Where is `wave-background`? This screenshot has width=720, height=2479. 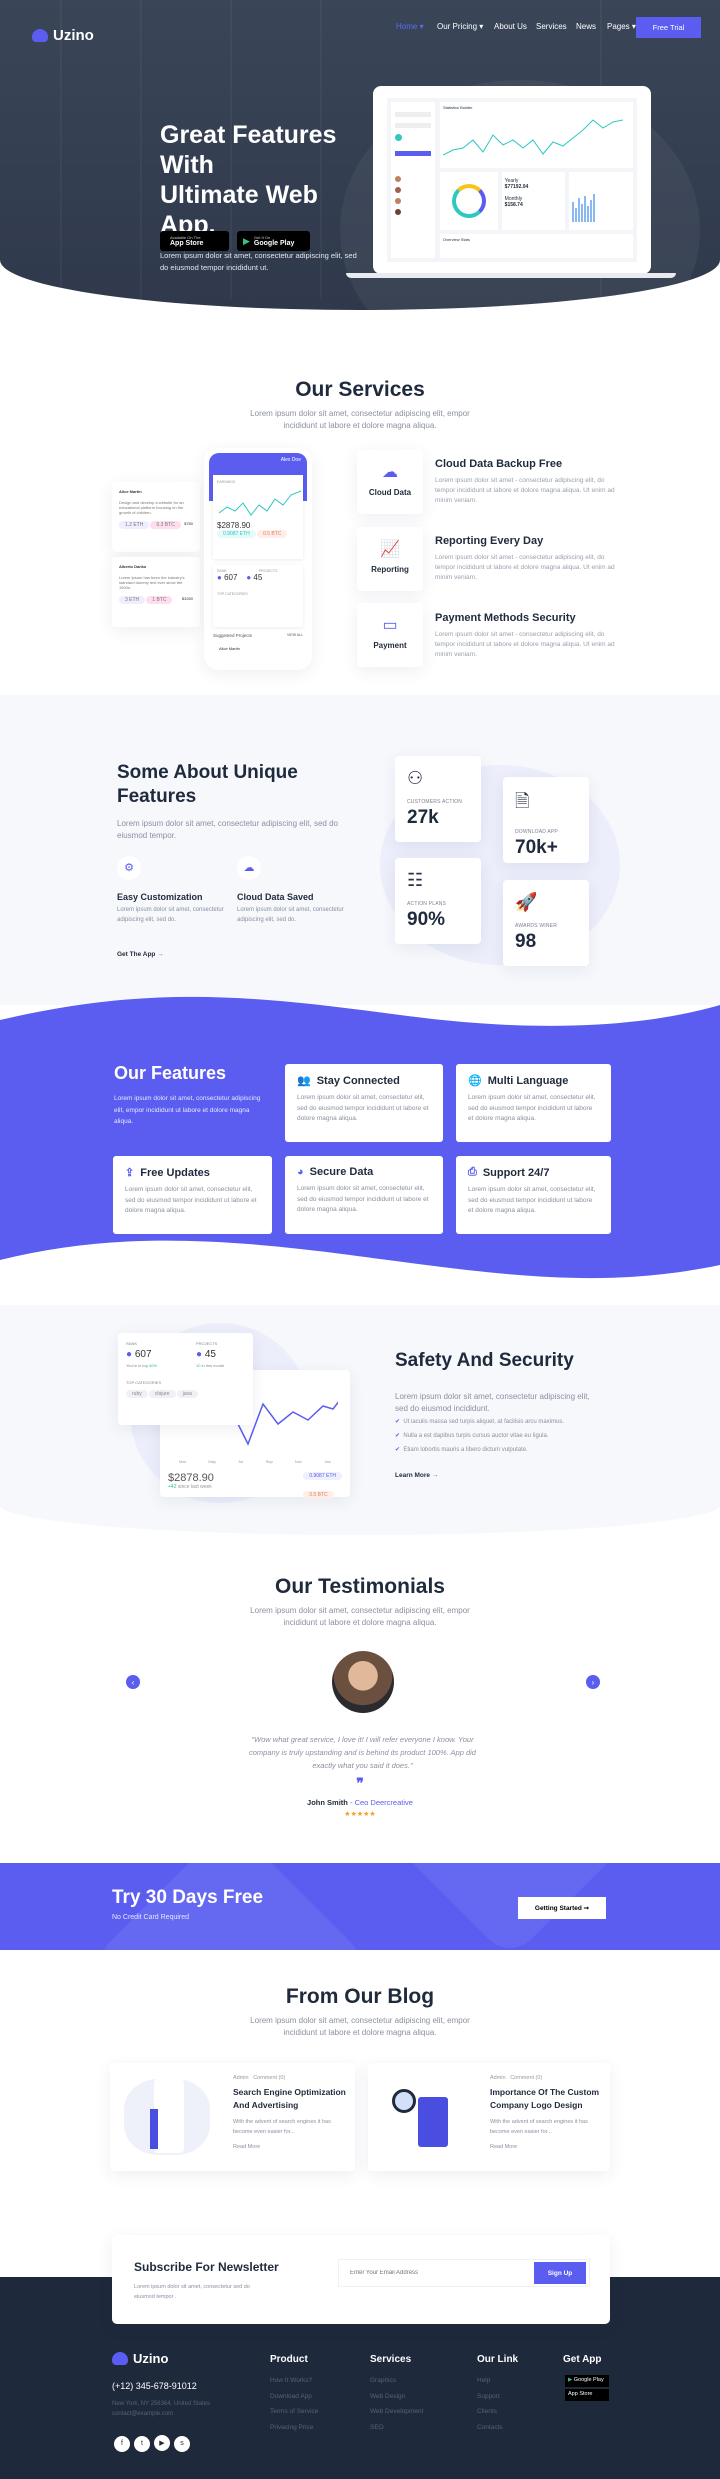 wave-background is located at coordinates (360, 1137).